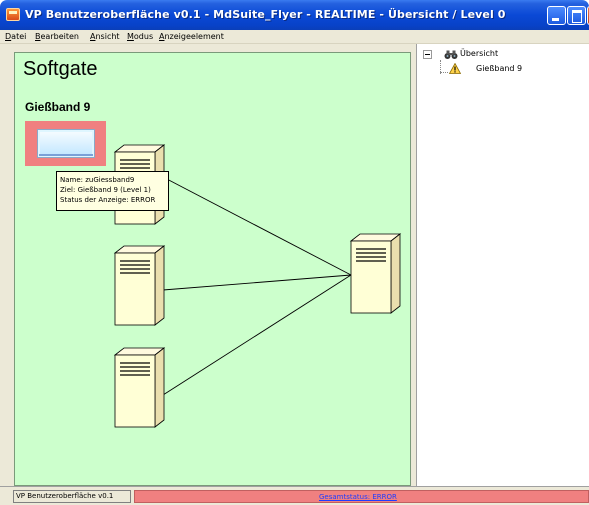  I want to click on display-element-widget, so click(65, 143).